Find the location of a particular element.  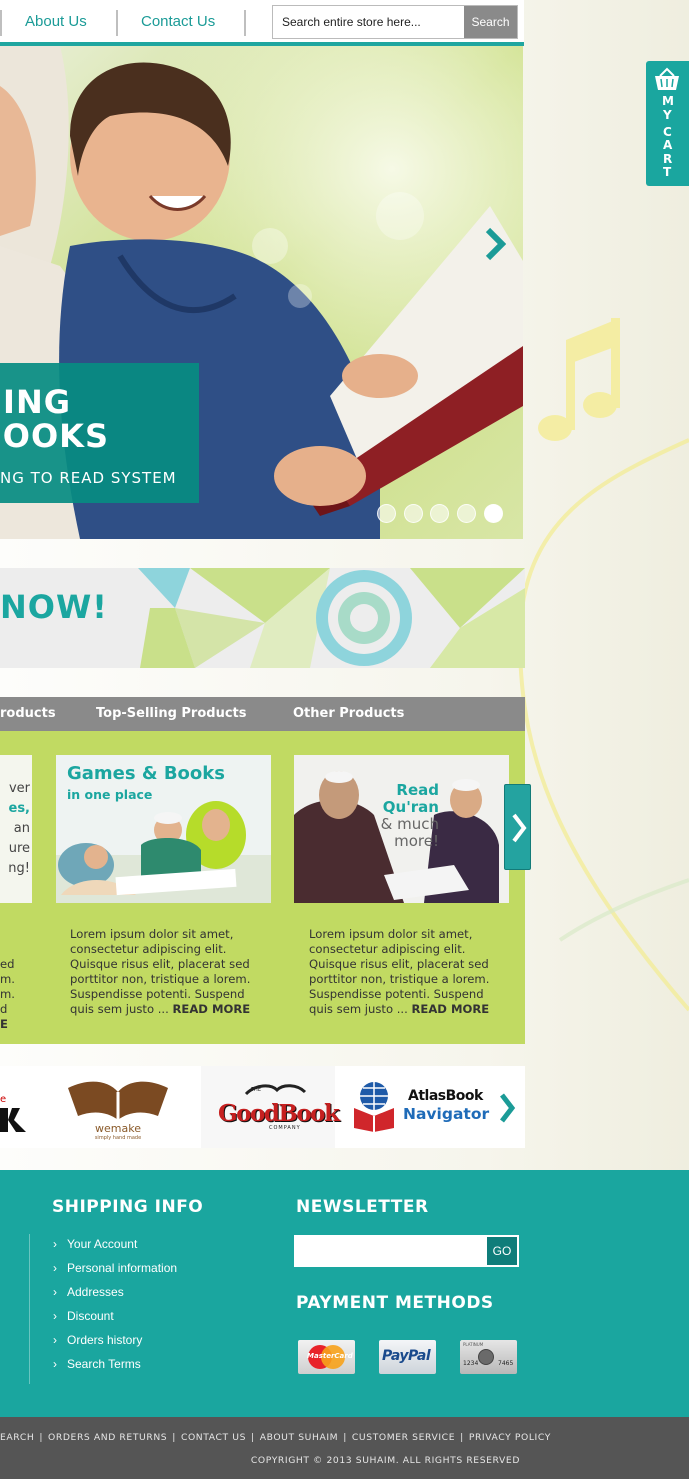

partial-line: d is located at coordinates (4, 1009).